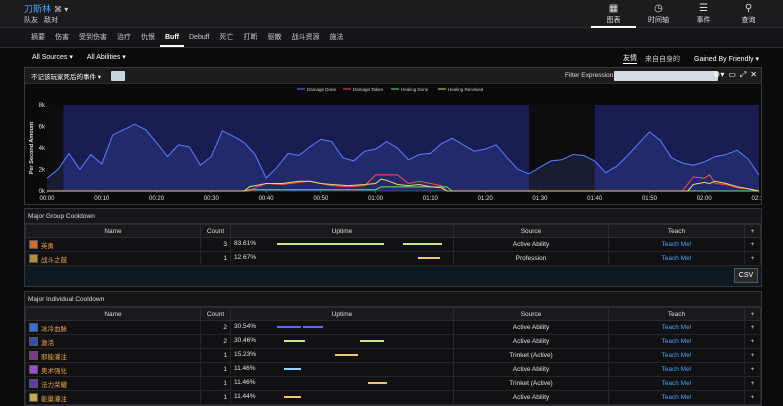  Describe the element at coordinates (748, 14) in the screenshot. I see `nav-pin: ⚲ 查询` at that location.